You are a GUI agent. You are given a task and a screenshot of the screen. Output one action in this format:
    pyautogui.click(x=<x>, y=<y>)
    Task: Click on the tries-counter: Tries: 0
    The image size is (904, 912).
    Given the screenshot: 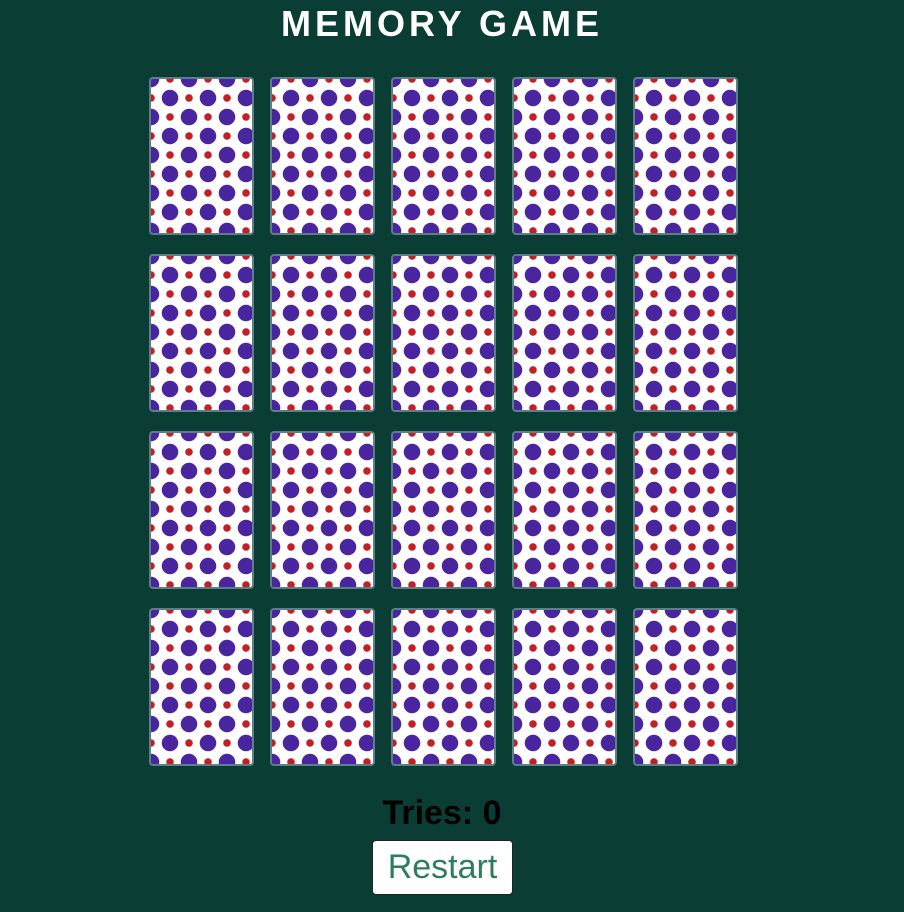 What is the action you would take?
    pyautogui.click(x=442, y=813)
    